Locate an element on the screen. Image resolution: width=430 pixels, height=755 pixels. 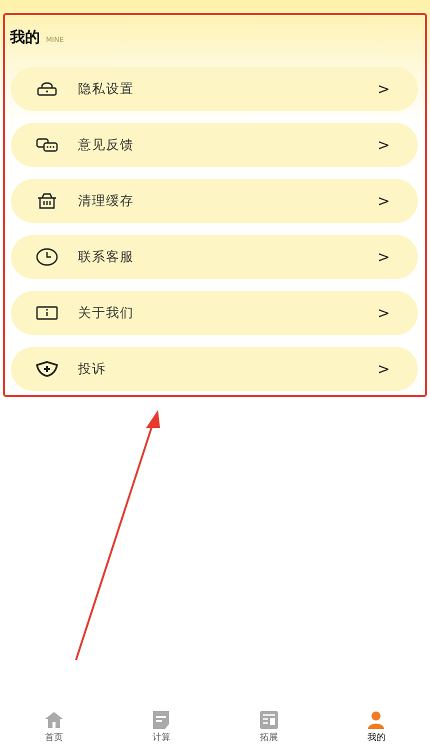
menu-item: 清理缓存 > is located at coordinates (214, 201).